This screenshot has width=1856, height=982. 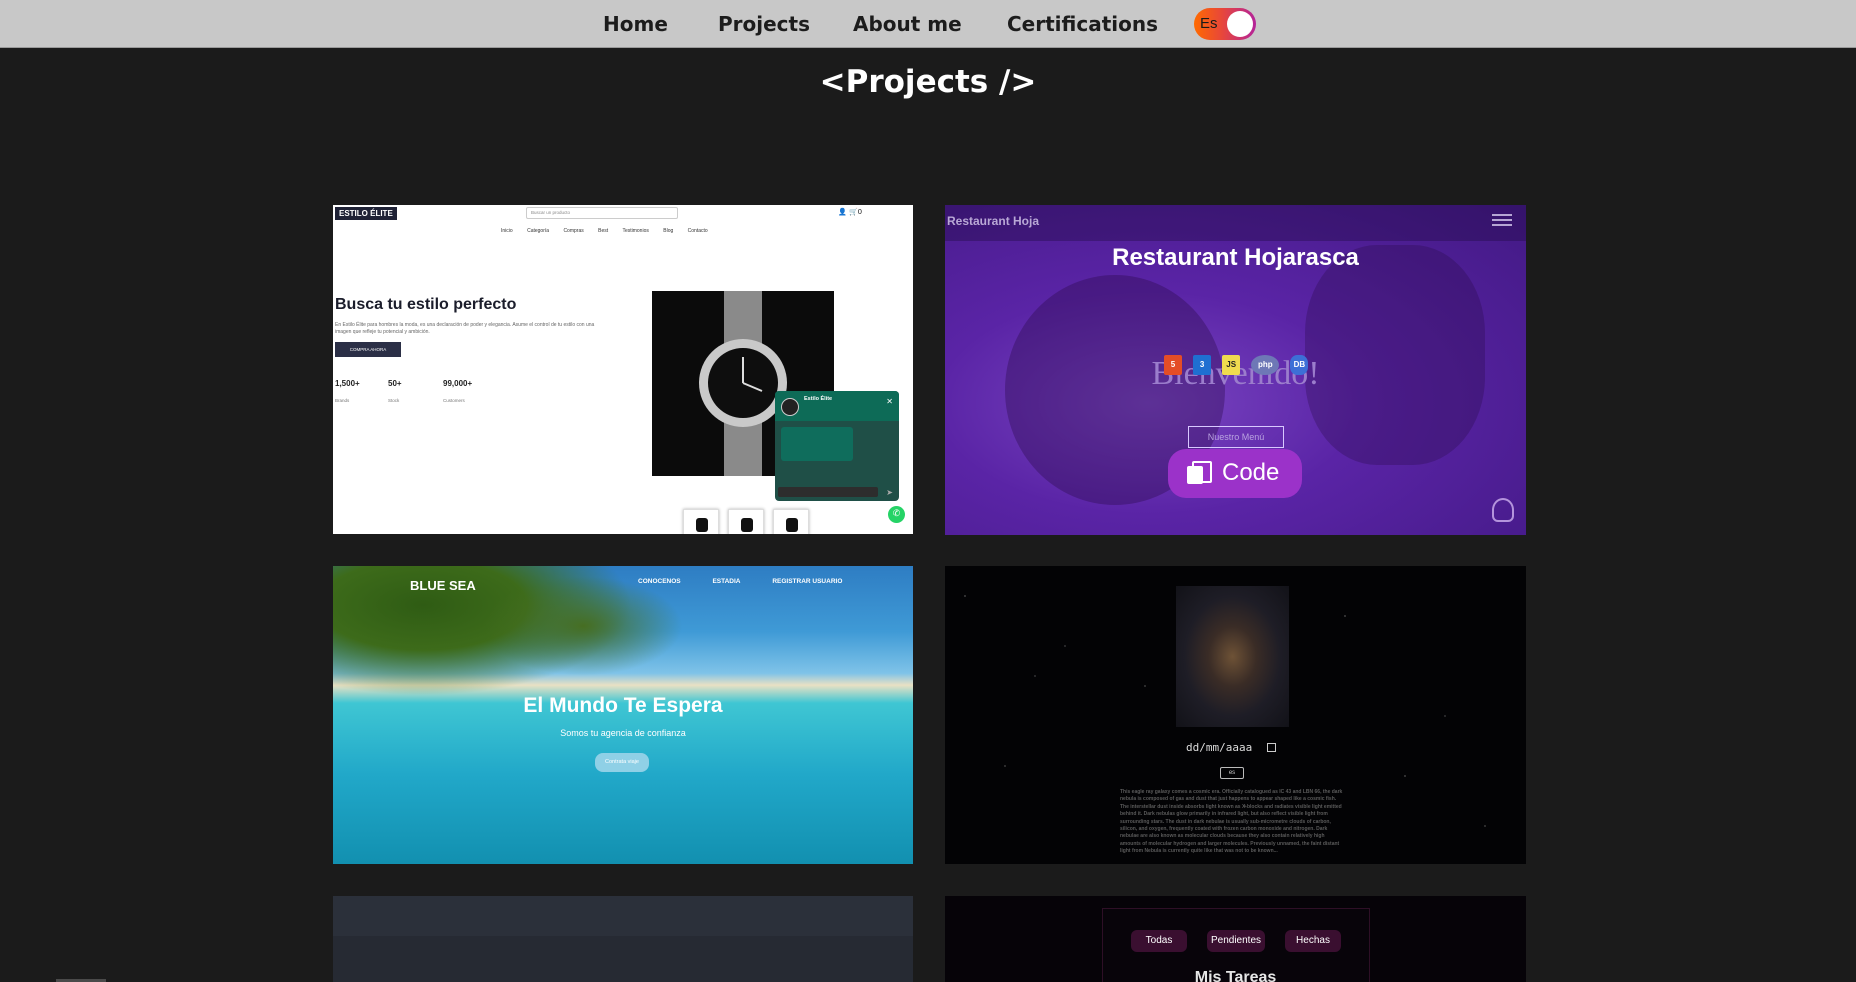 What do you see at coordinates (454, 400) in the screenshot?
I see `stat-label: Customers` at bounding box center [454, 400].